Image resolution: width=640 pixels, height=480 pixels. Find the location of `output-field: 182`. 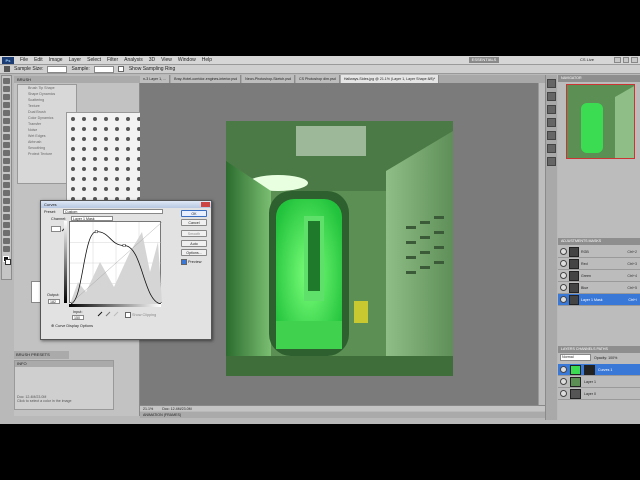

output-field: 182 is located at coordinates (54, 301).